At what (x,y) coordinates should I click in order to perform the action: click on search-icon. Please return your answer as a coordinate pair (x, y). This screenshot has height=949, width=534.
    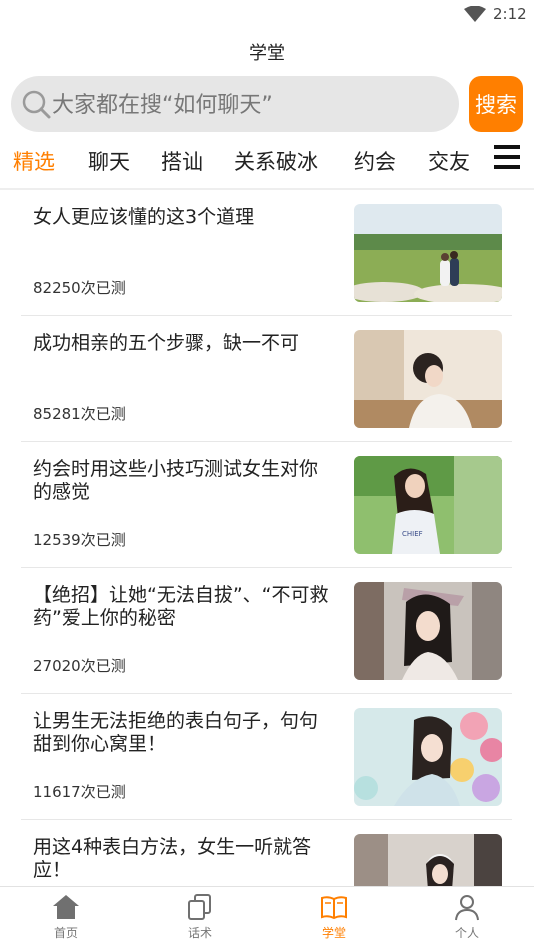
    Looking at the image, I should click on (36, 104).